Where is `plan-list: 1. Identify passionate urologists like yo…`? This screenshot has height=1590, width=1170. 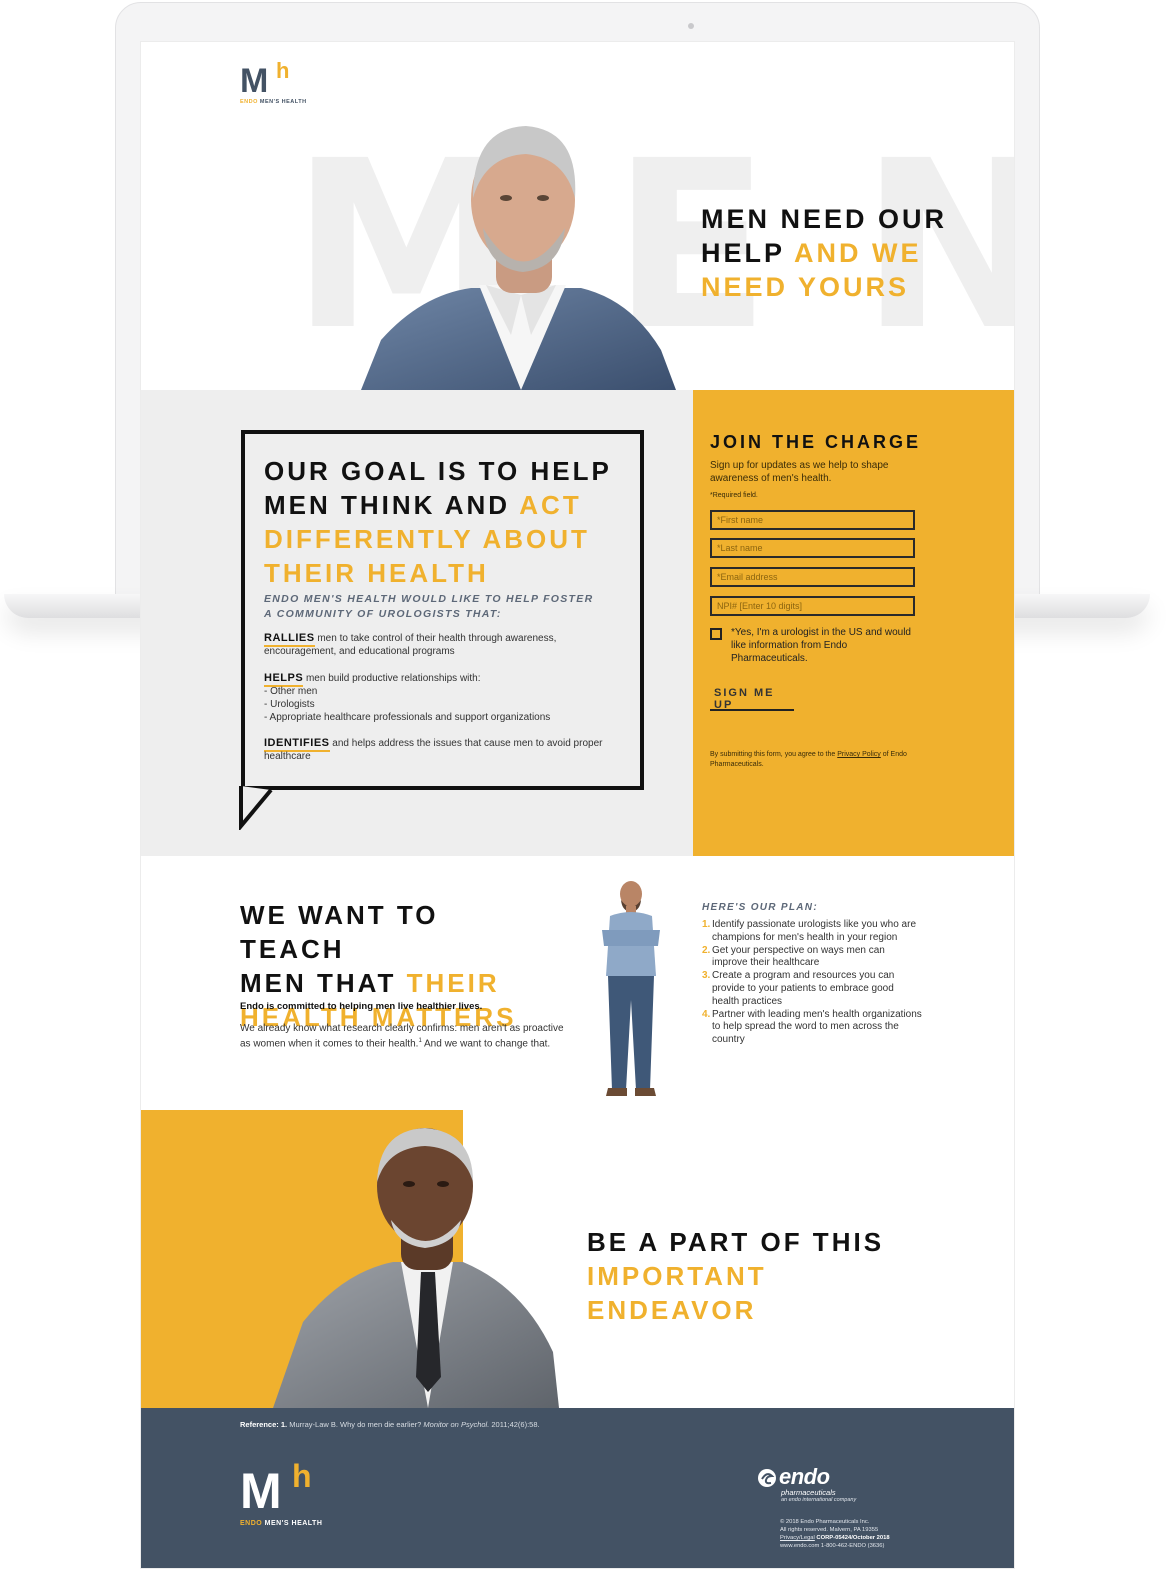 plan-list: 1. Identify passionate urologists like yo… is located at coordinates (812, 983).